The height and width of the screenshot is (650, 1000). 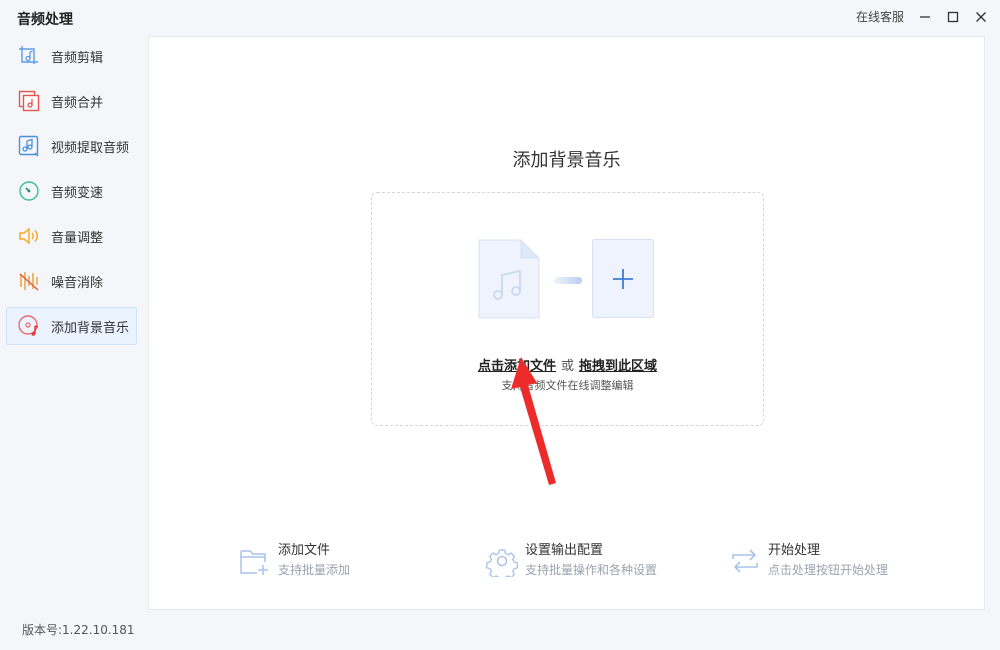 I want to click on sidebar-item-label: 噪音消除, so click(x=77, y=283).